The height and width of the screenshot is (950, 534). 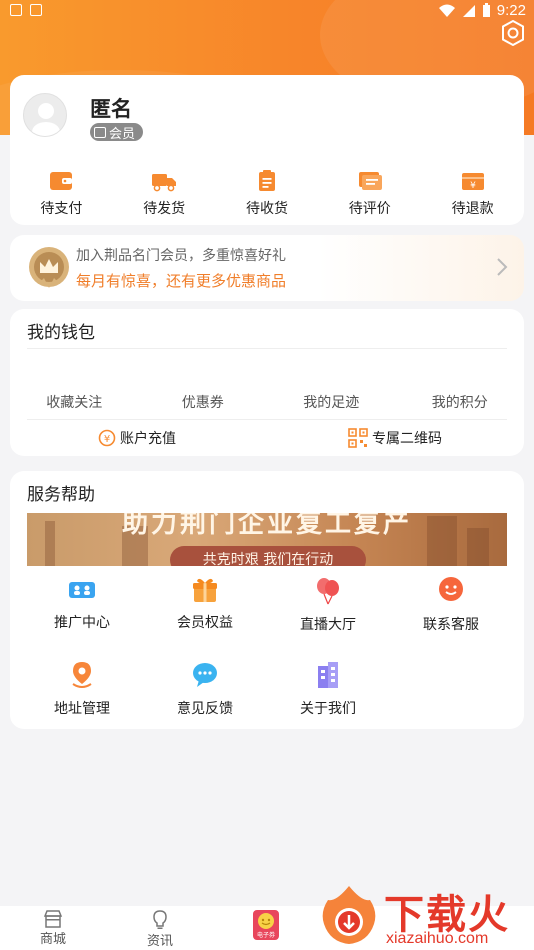 I want to click on recharge-label: 账户充值, so click(x=148, y=439).